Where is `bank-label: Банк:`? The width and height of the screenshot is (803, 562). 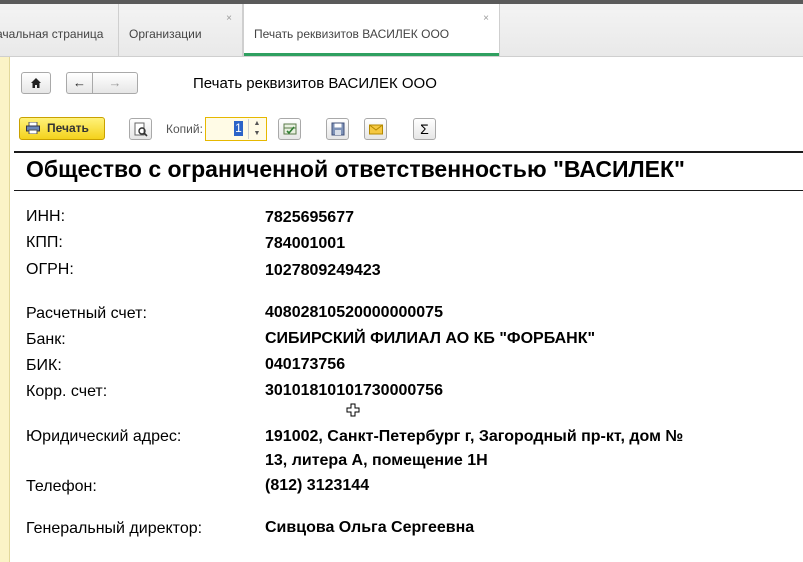 bank-label: Банк: is located at coordinates (46, 339).